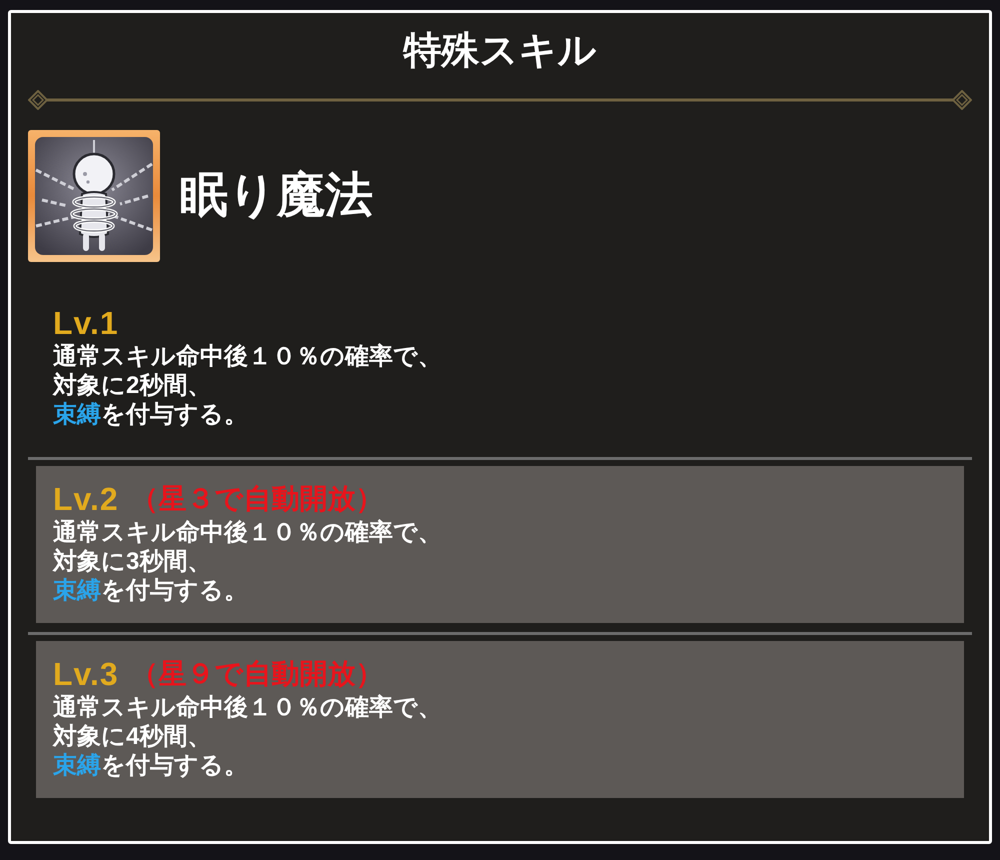  I want to click on level-label: Lv.2, so click(86, 499).